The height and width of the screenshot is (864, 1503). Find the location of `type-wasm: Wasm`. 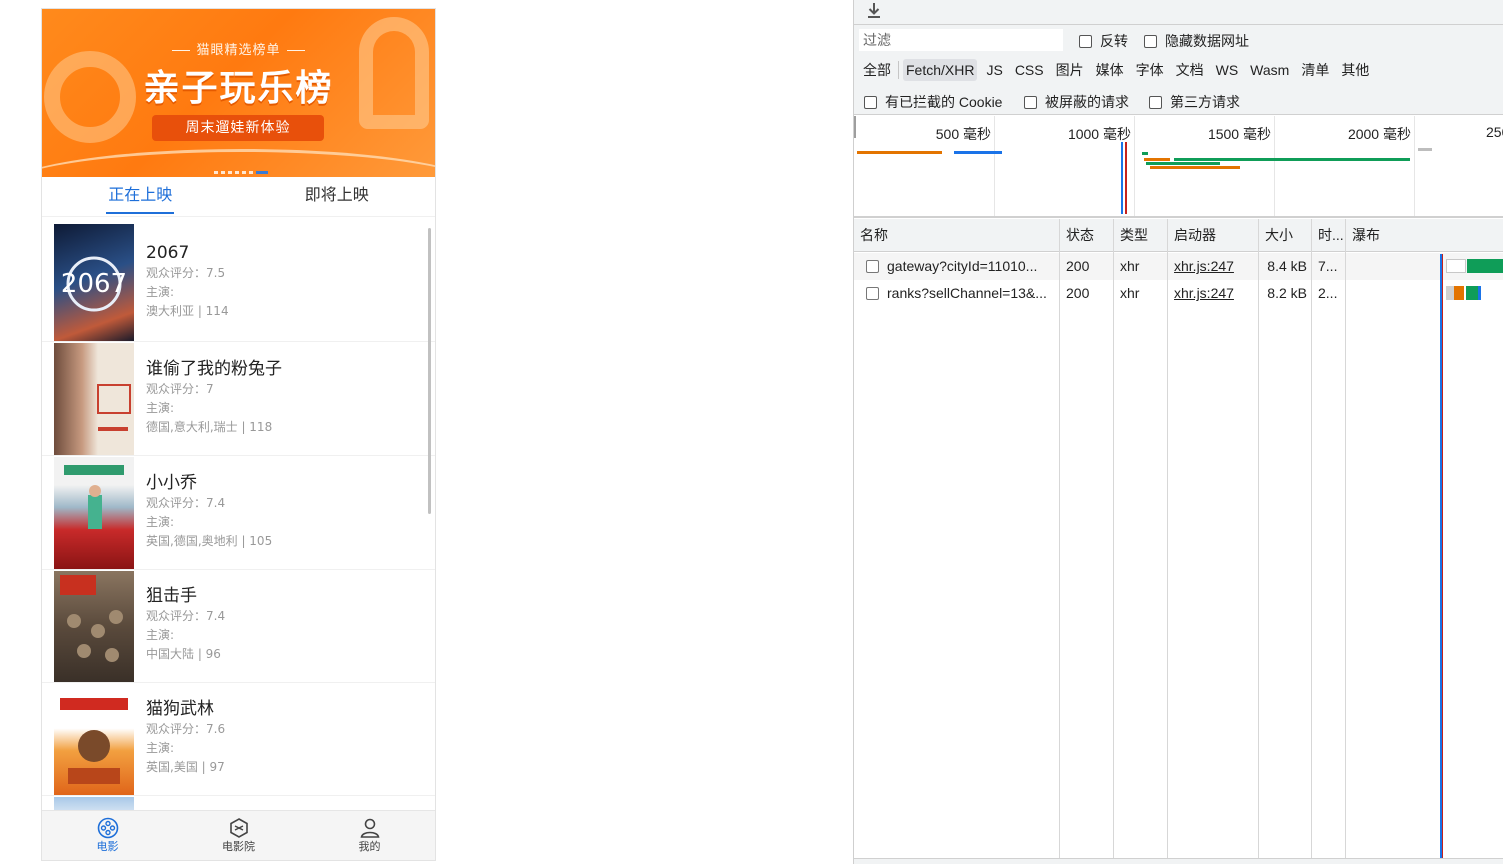

type-wasm: Wasm is located at coordinates (1269, 70).